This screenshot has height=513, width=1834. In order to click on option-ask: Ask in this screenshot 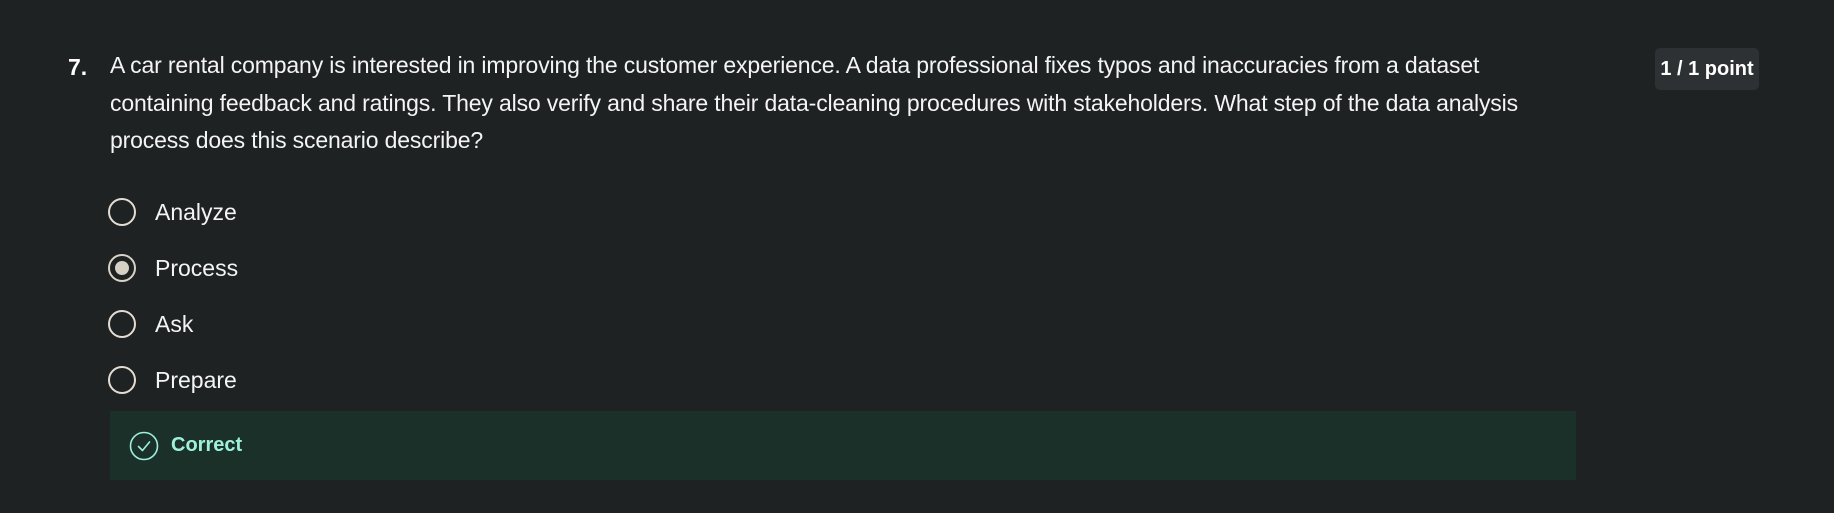, I will do `click(173, 324)`.